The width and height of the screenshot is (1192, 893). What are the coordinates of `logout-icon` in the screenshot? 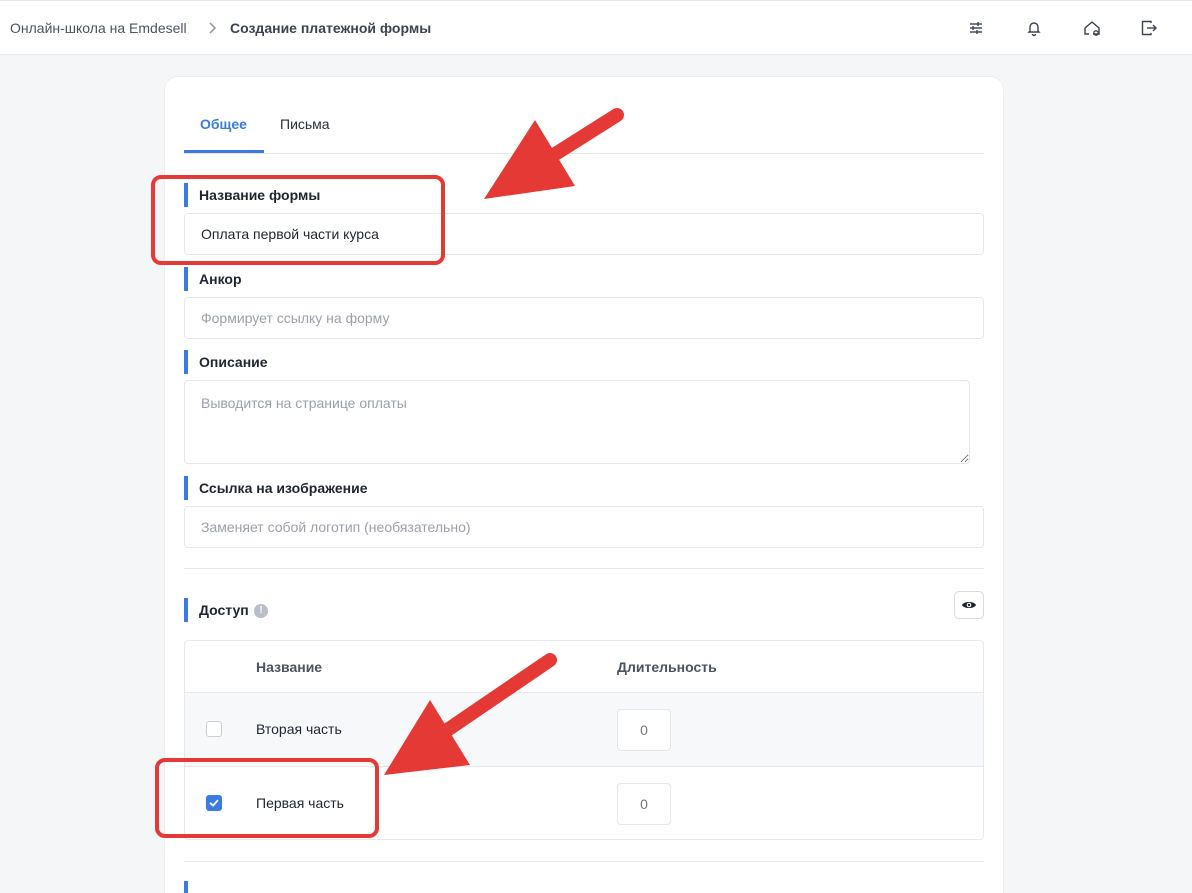 It's located at (1149, 28).